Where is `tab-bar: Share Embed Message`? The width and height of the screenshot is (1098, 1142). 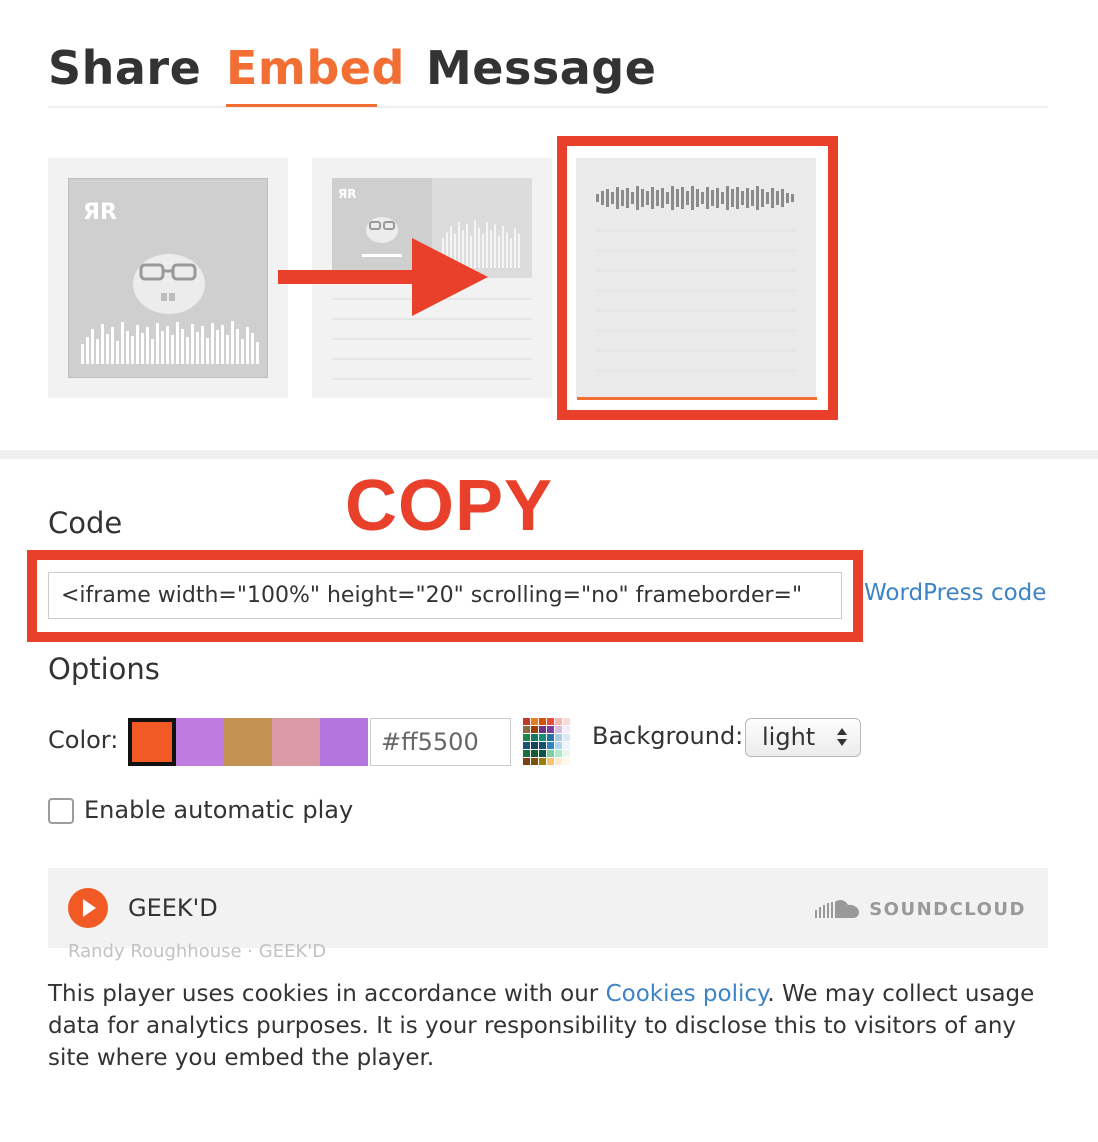
tab-bar: Share Embed Message is located at coordinates (548, 73).